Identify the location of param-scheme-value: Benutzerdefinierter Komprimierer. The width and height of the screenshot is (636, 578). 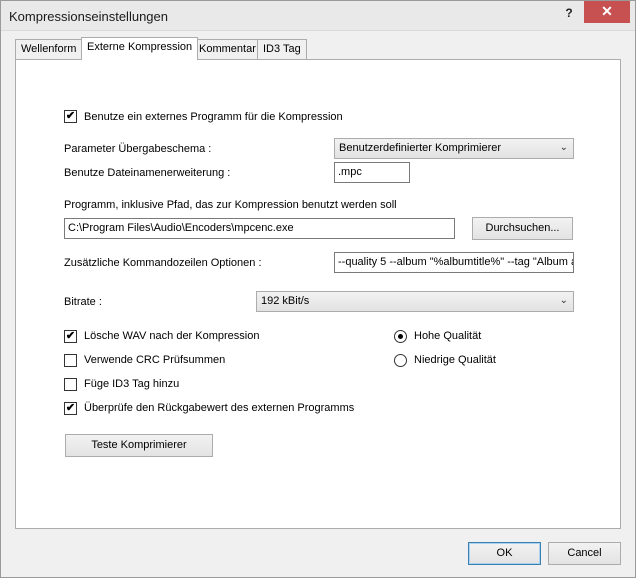
(420, 148).